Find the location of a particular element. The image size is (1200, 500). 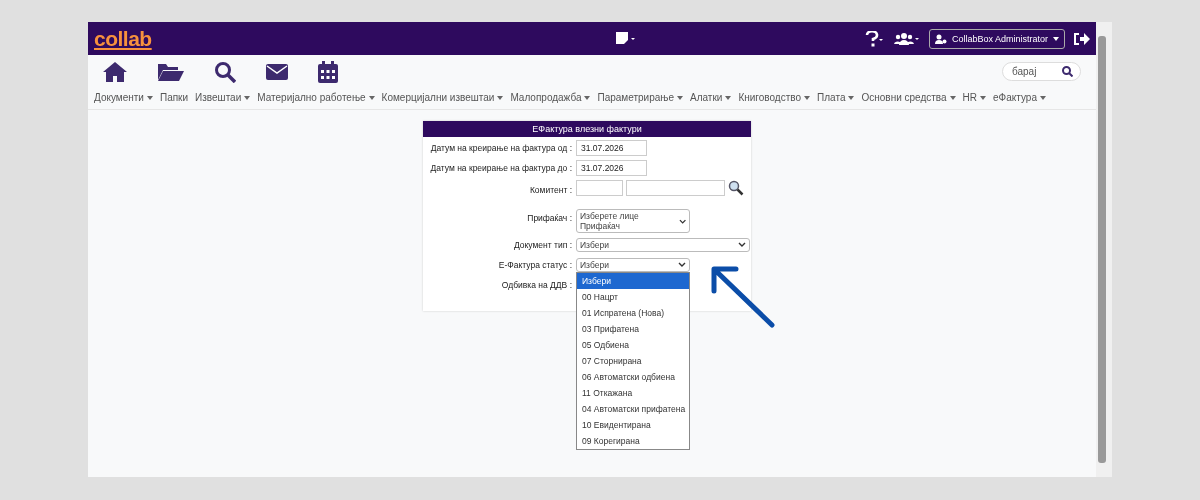

folder-icon is located at coordinates (171, 72).